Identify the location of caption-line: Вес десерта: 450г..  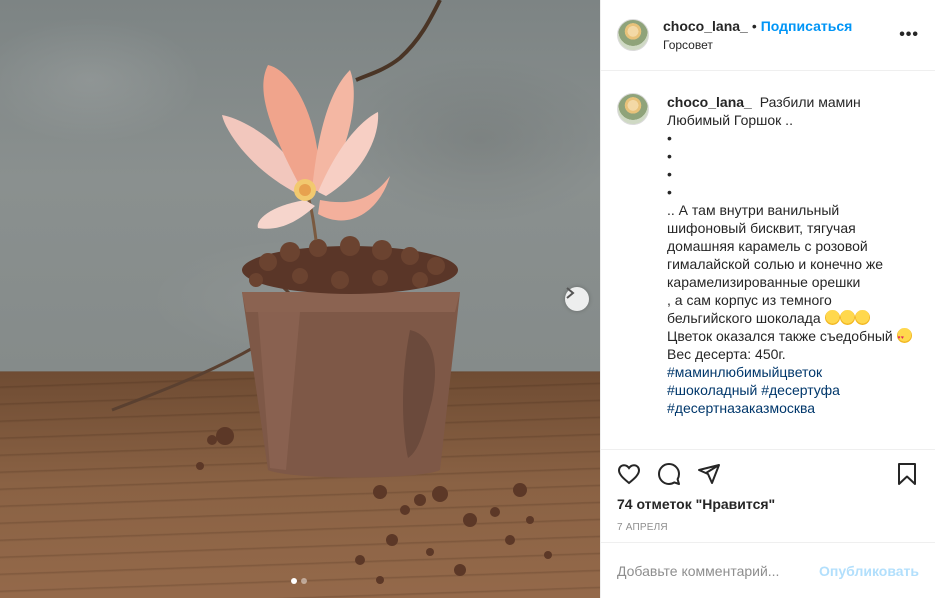
(726, 354).